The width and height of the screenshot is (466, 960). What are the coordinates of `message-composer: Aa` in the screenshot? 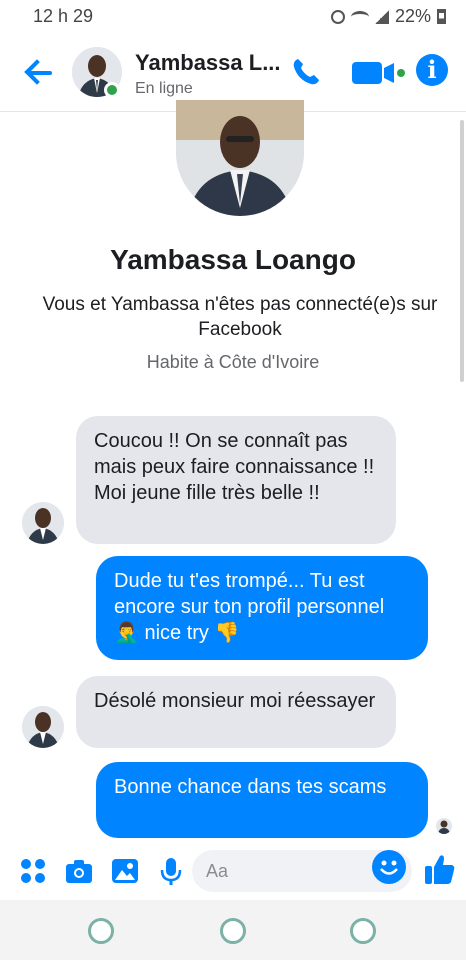 It's located at (233, 871).